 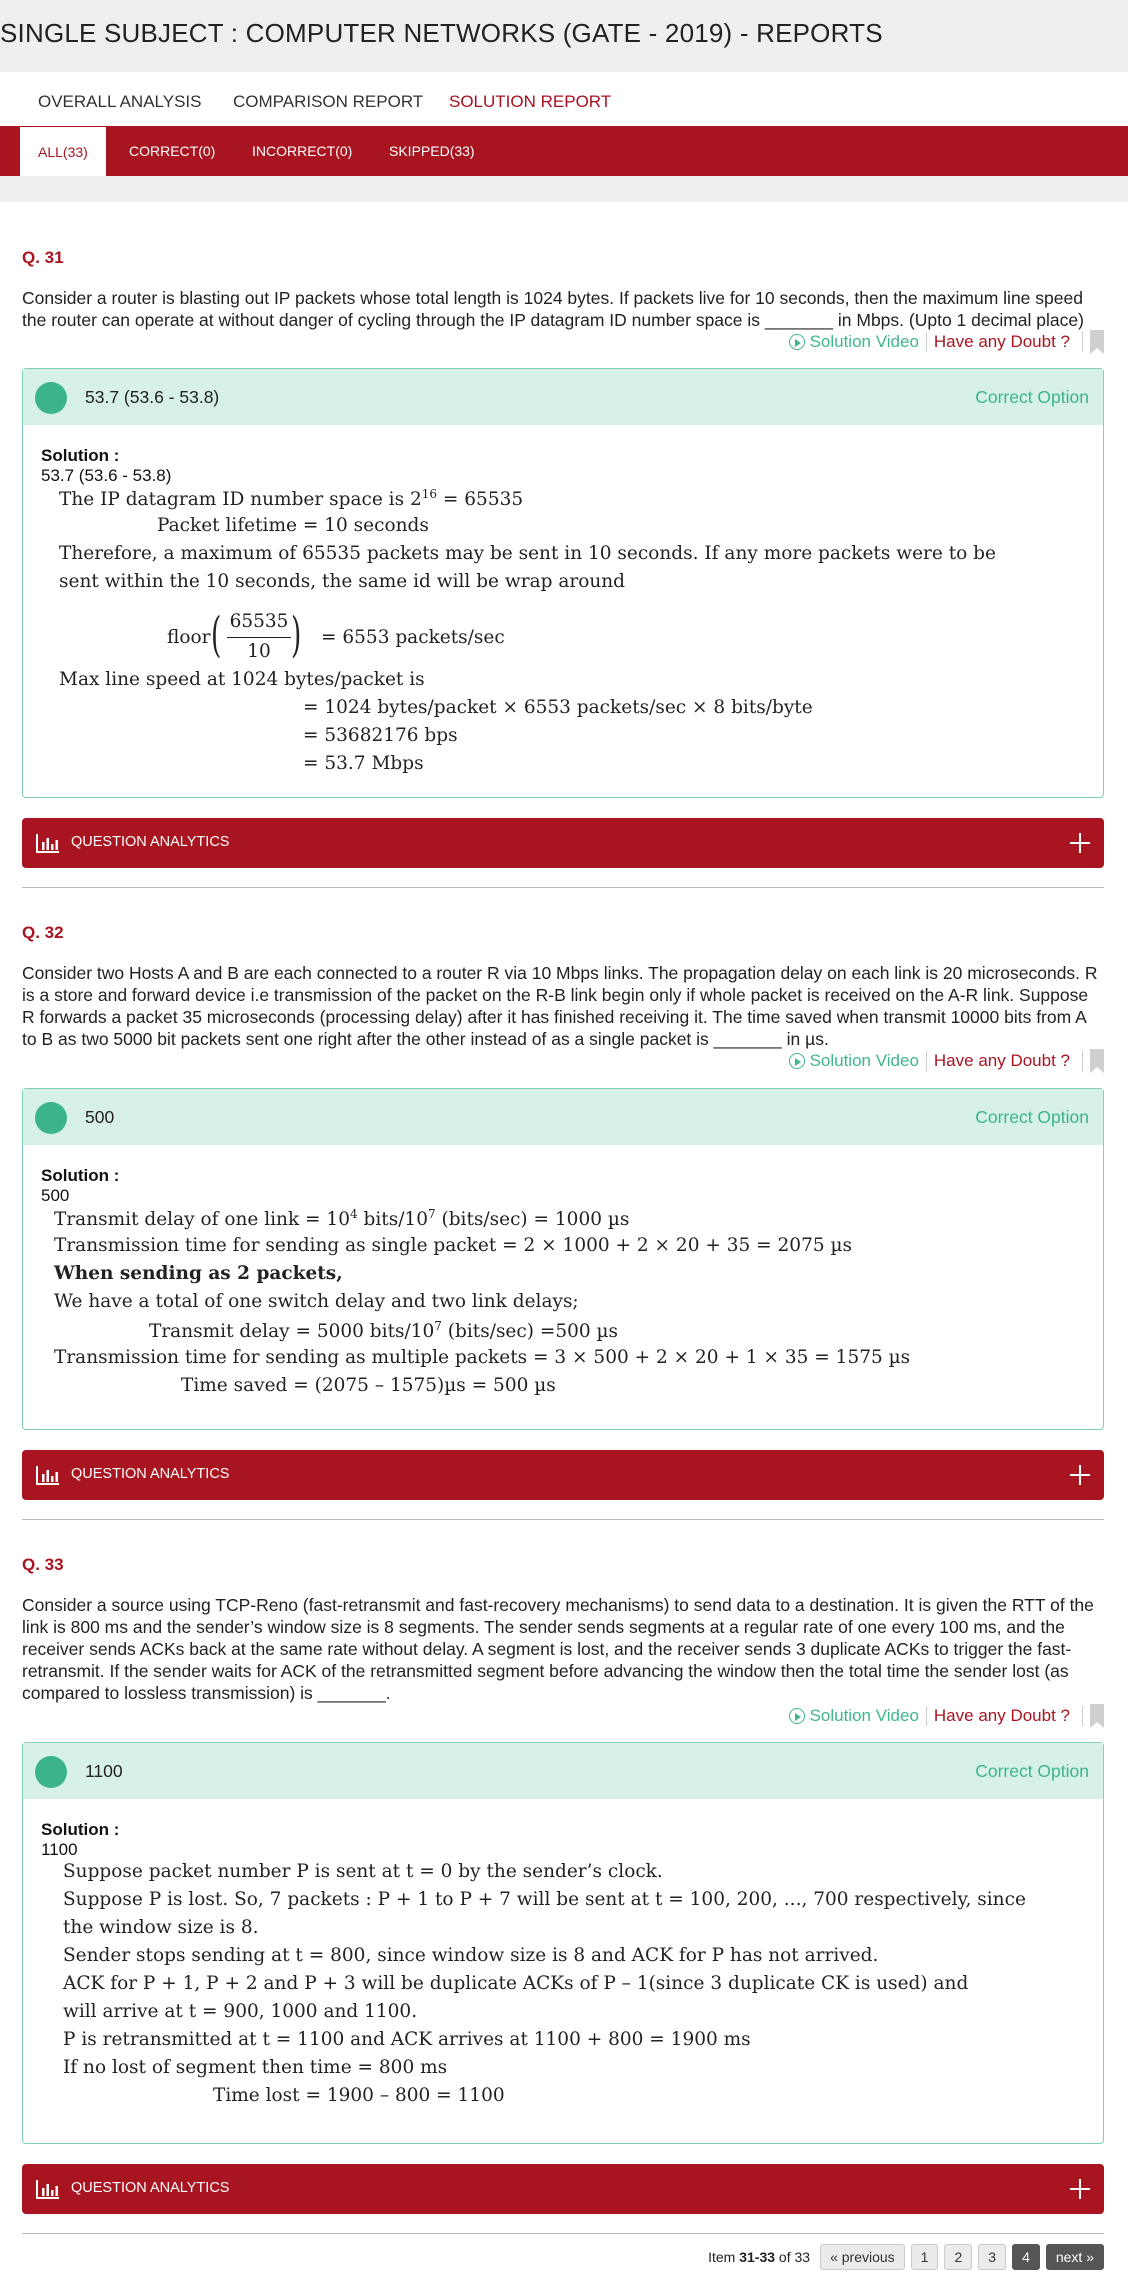 What do you see at coordinates (563, 1117) in the screenshot?
I see `correct-answer-row: 500 Correct Option` at bounding box center [563, 1117].